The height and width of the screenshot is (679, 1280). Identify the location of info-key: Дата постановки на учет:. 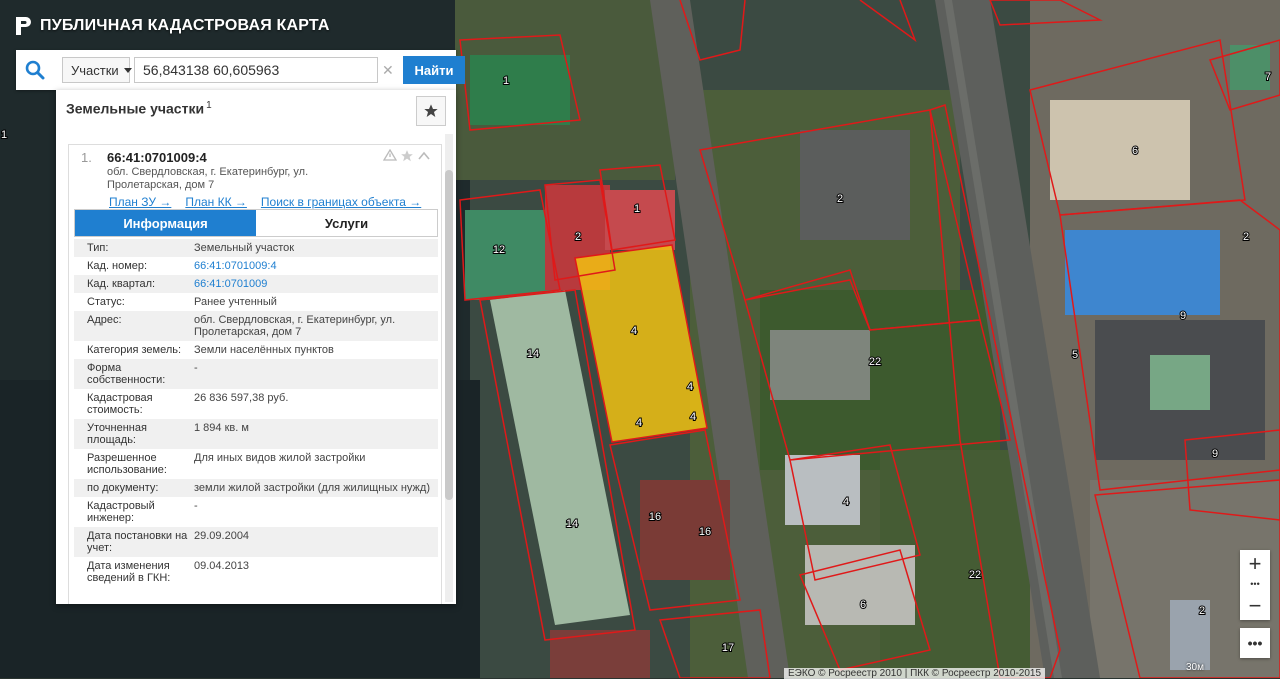
(137, 542).